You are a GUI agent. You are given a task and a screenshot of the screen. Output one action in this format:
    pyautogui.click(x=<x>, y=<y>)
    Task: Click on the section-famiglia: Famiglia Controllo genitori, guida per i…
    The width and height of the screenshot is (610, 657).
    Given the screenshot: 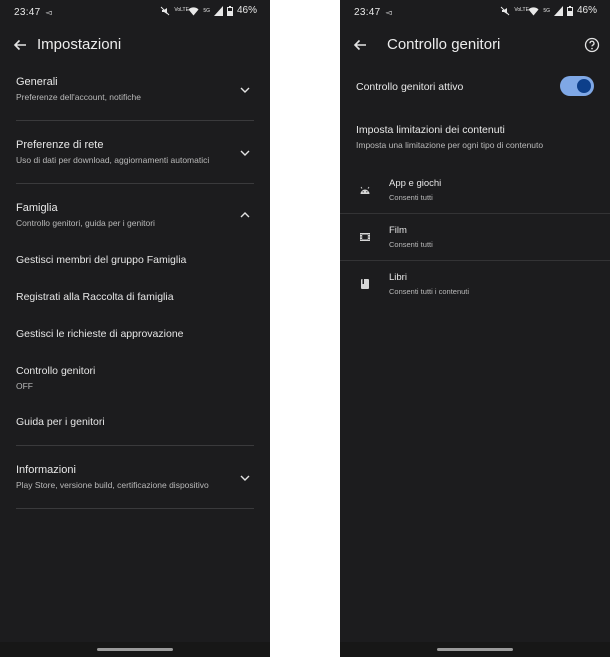 What is the action you would take?
    pyautogui.click(x=135, y=219)
    